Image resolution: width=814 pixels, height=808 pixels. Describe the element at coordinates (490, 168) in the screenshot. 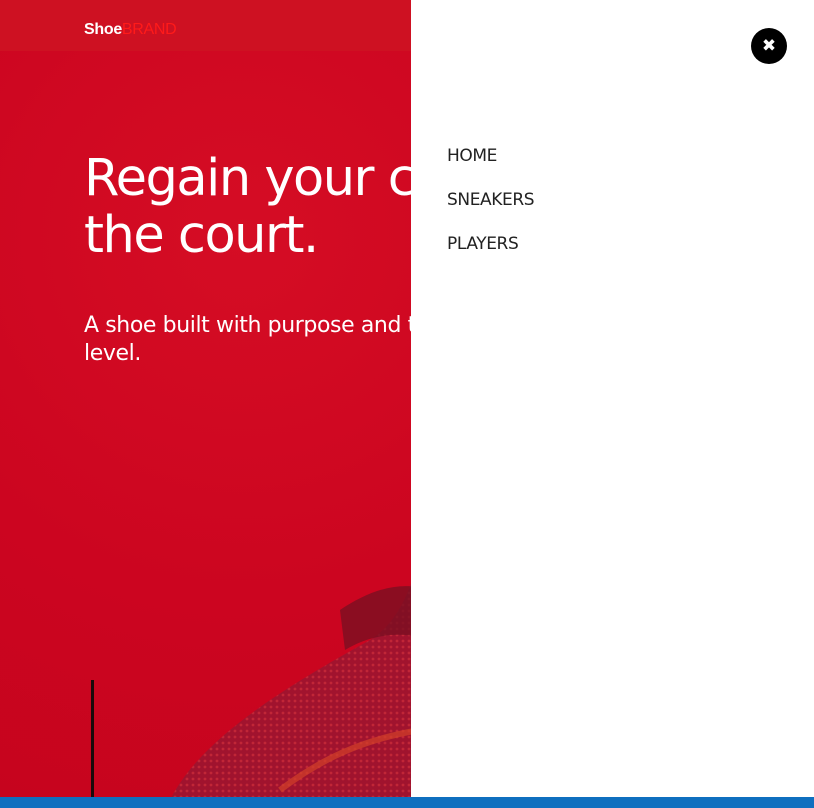

I see `nav-item-home: HOME` at that location.